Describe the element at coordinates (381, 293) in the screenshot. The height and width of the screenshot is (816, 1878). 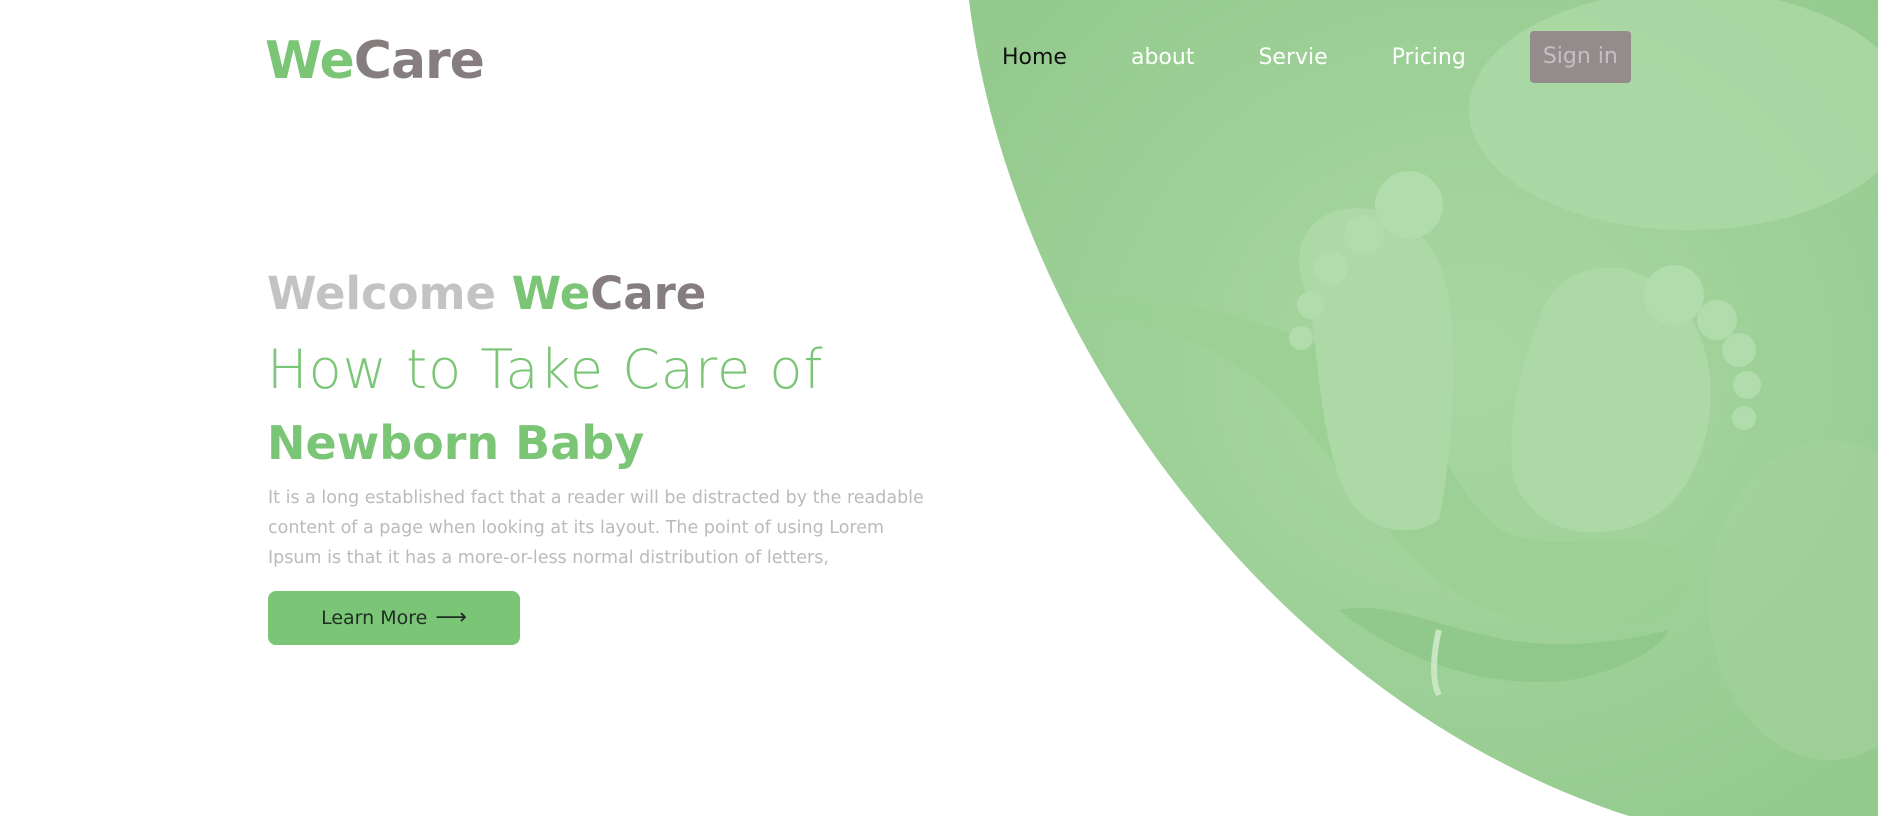
I see `welcome-prefix: Welcome` at that location.